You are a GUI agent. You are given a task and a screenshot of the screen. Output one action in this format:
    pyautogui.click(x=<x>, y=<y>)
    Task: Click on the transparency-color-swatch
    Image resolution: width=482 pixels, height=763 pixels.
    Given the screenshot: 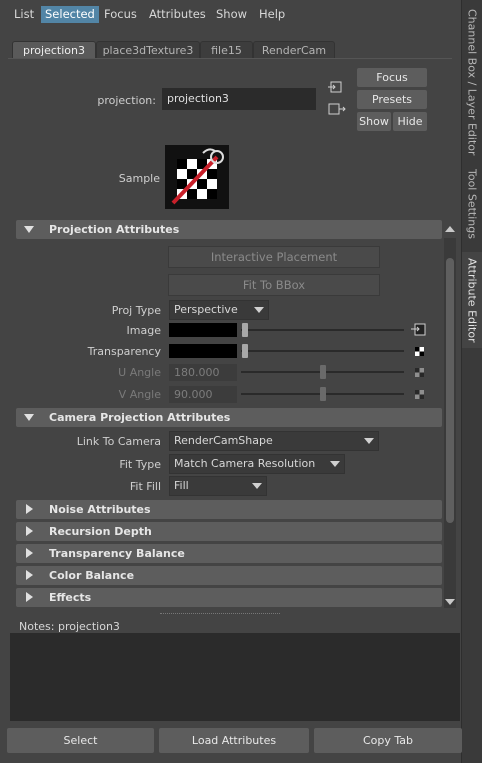 What is the action you would take?
    pyautogui.click(x=203, y=351)
    